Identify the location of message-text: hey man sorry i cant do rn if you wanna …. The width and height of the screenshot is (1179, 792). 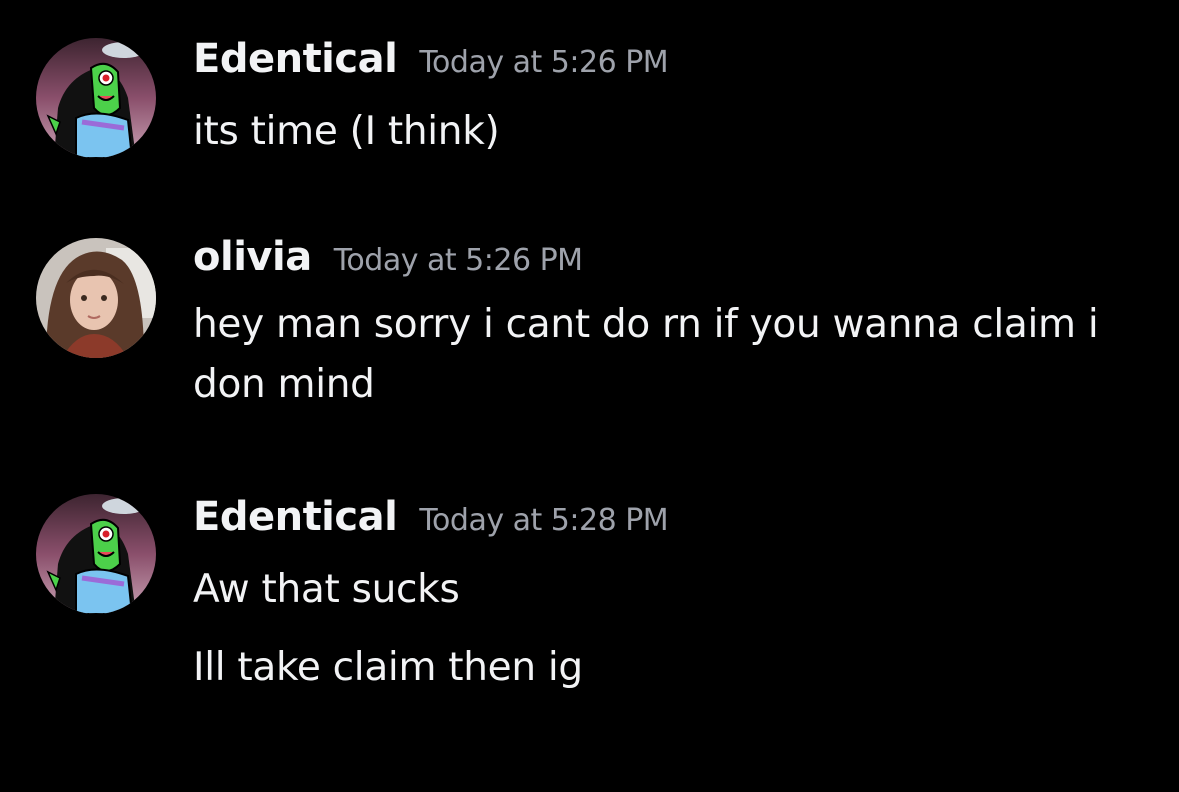
(646, 324).